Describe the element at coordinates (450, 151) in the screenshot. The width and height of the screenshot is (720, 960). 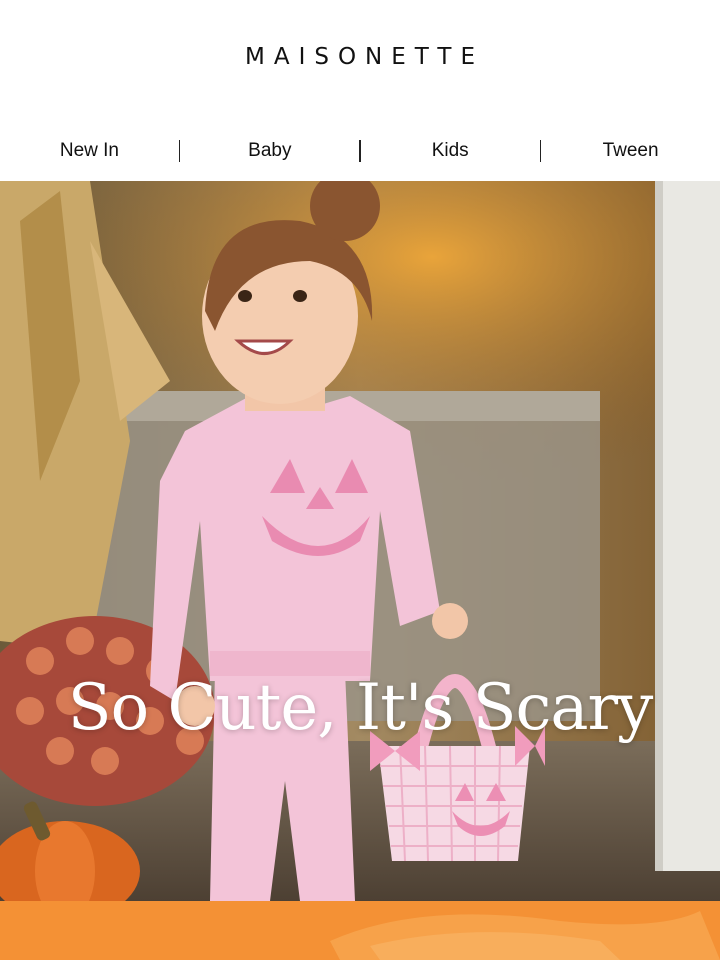
I see `nav-item-kids: Kids` at that location.